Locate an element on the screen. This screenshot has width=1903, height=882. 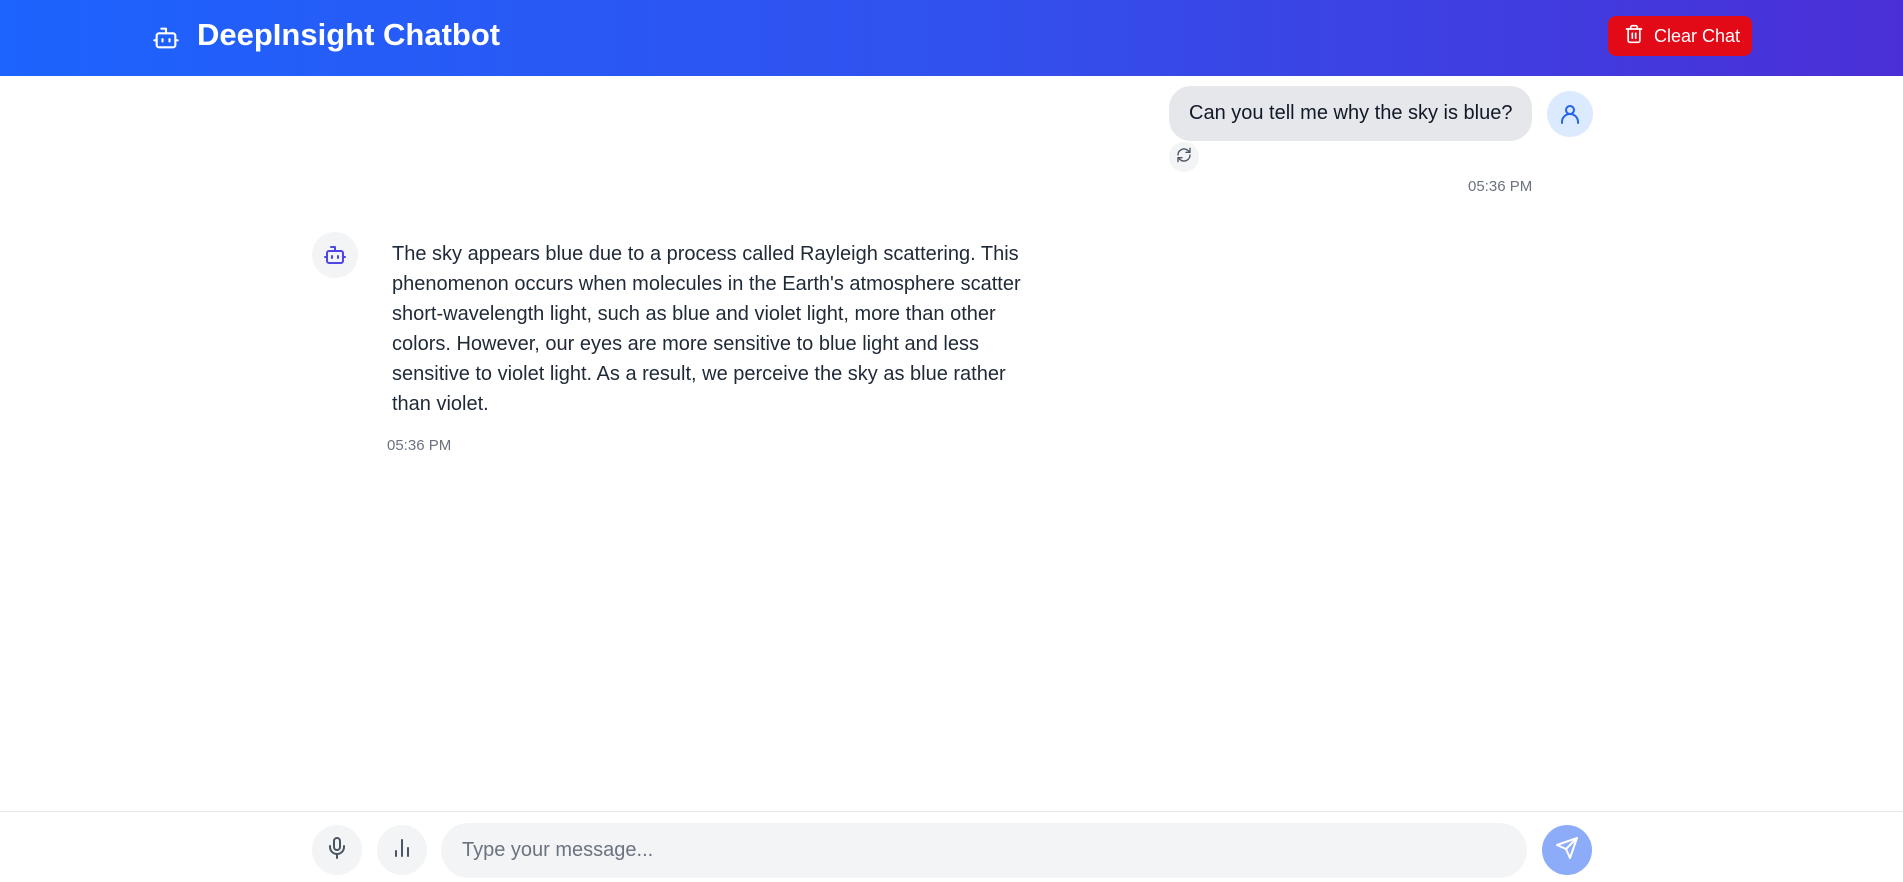
composer-divider is located at coordinates (951, 811).